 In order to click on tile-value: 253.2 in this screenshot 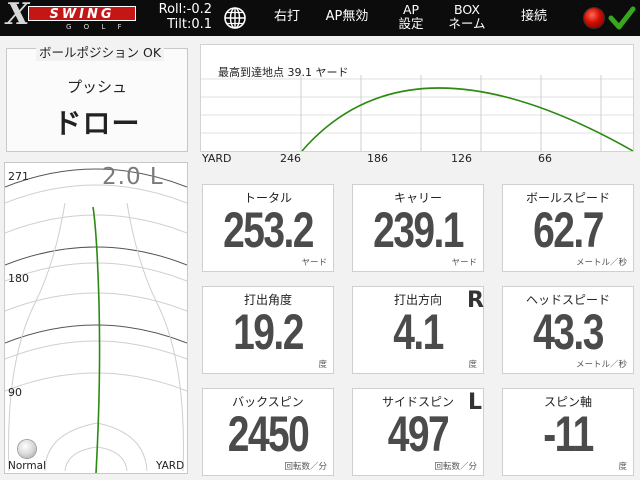, I will do `click(268, 230)`.